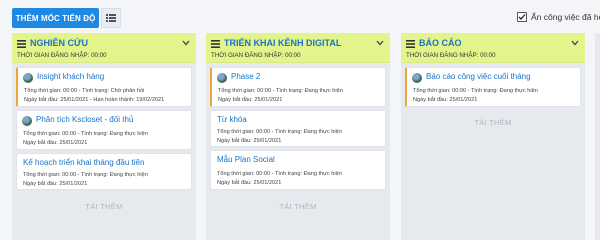 Image resolution: width=600 pixels, height=240 pixels. Describe the element at coordinates (59, 43) in the screenshot. I see `column-title: NGHIÊN CỨU` at that location.